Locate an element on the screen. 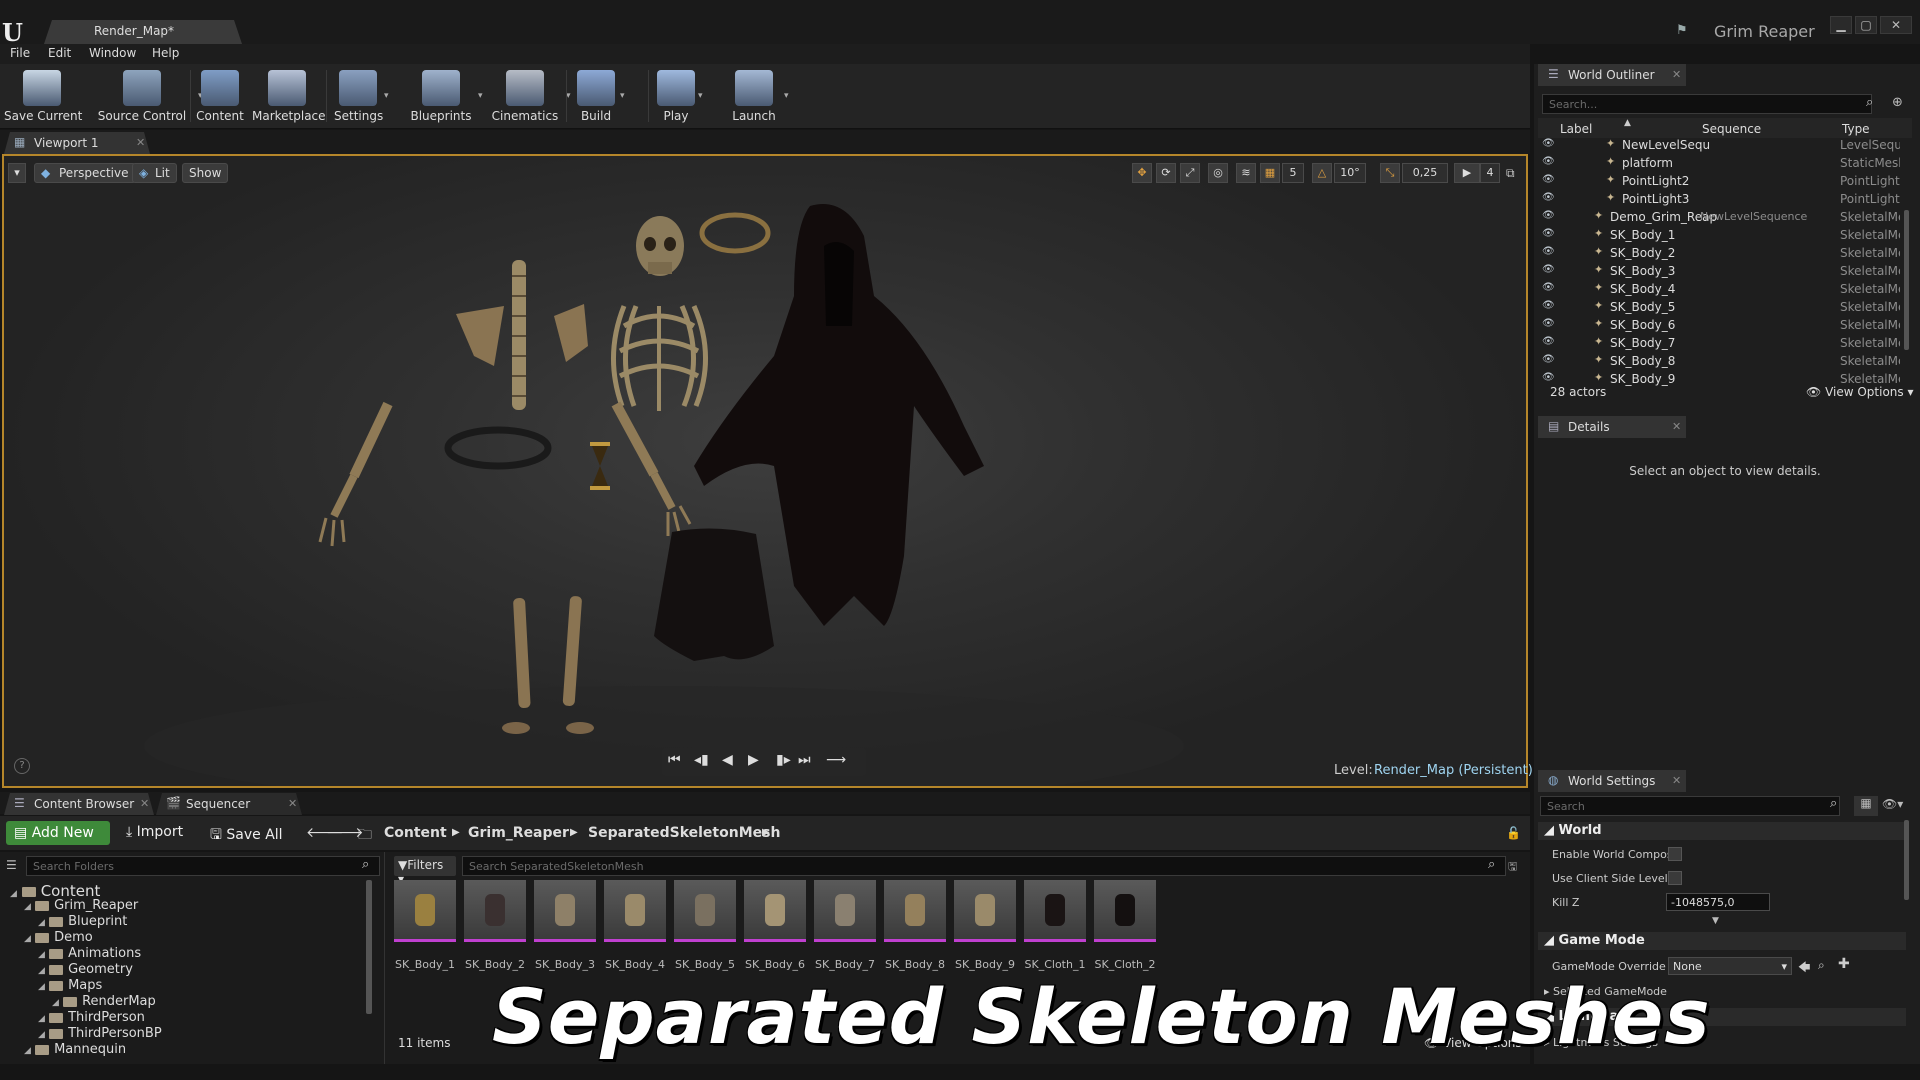  world-settings-search-input: Search is located at coordinates (1690, 806).